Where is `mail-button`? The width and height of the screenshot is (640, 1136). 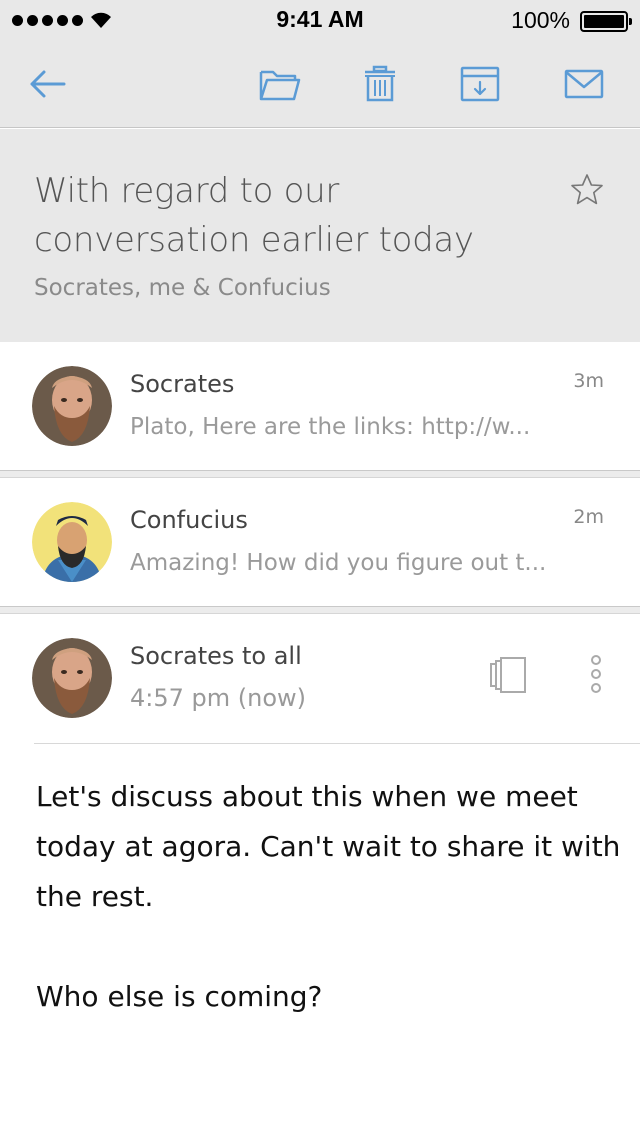
mail-button is located at coordinates (584, 84).